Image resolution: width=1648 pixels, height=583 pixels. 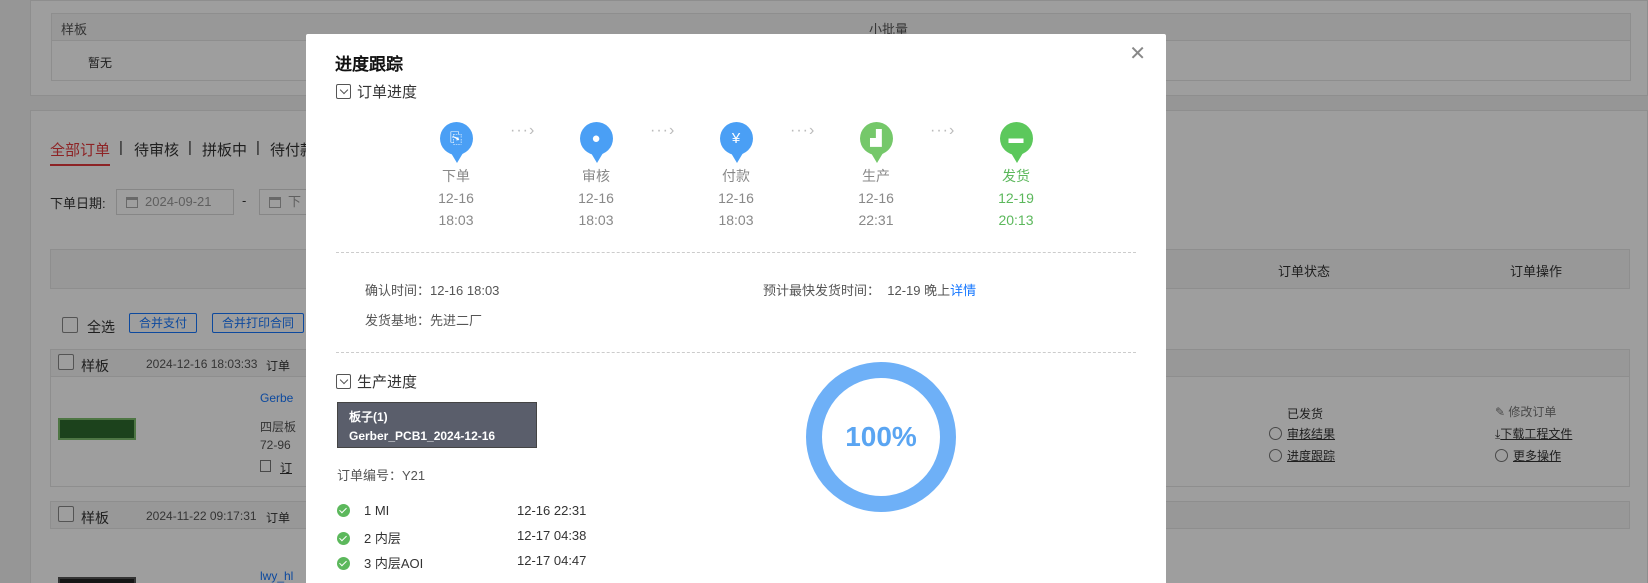 I want to click on process-time: 12-17 04:47, so click(x=552, y=560).